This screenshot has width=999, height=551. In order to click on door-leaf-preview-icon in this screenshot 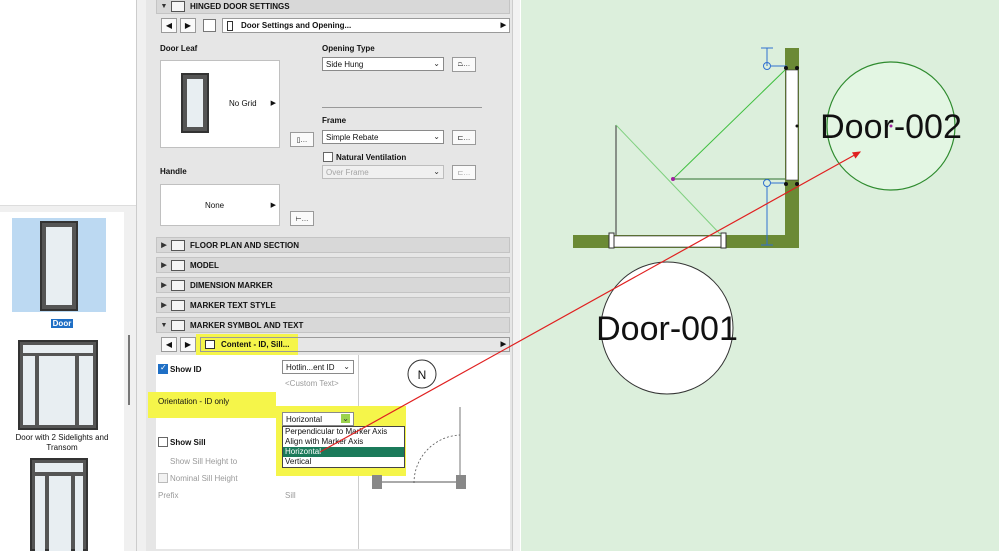, I will do `click(195, 103)`.